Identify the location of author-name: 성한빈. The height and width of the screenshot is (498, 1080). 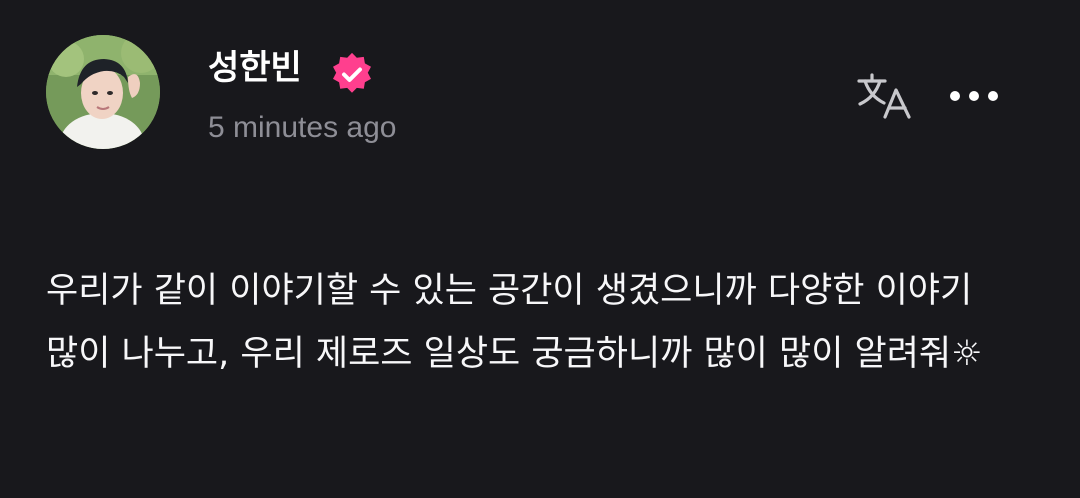
(255, 68).